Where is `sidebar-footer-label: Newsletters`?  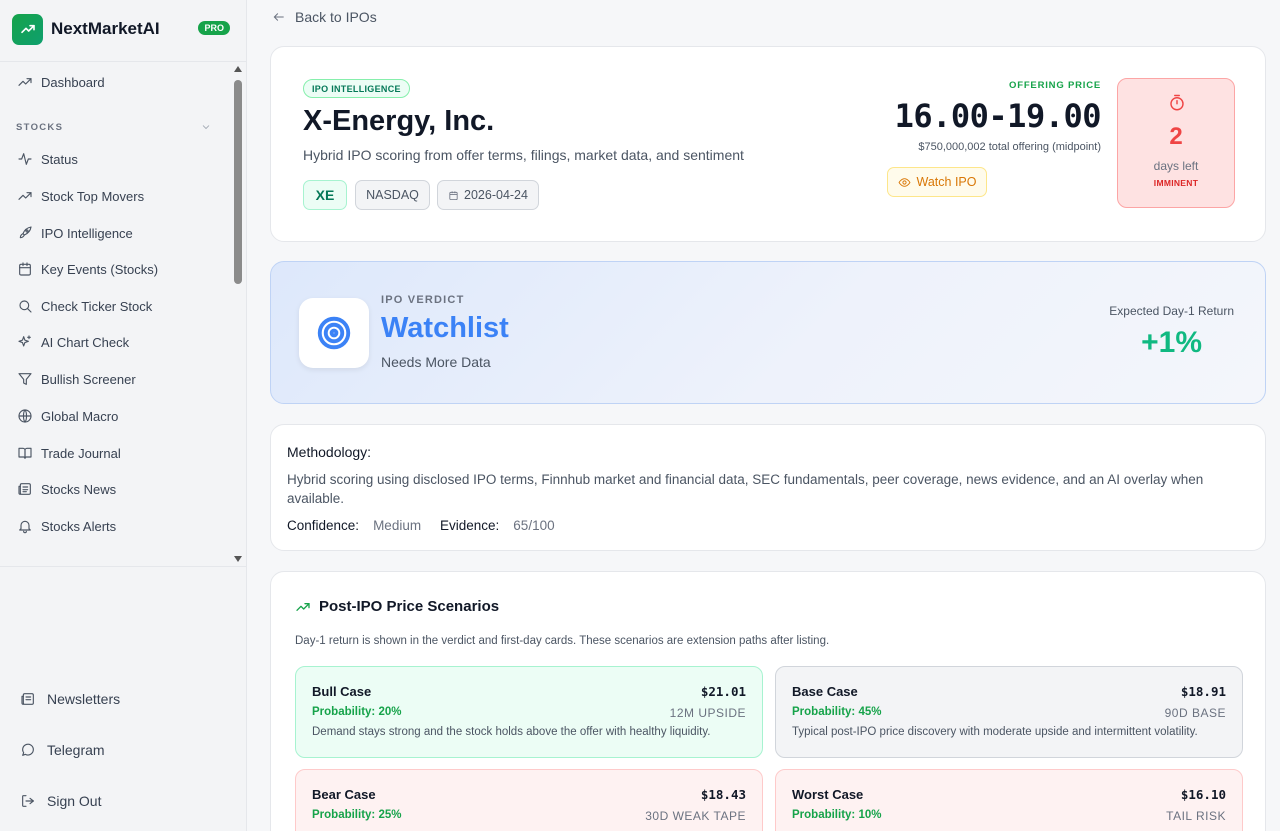 sidebar-footer-label: Newsletters is located at coordinates (84, 699).